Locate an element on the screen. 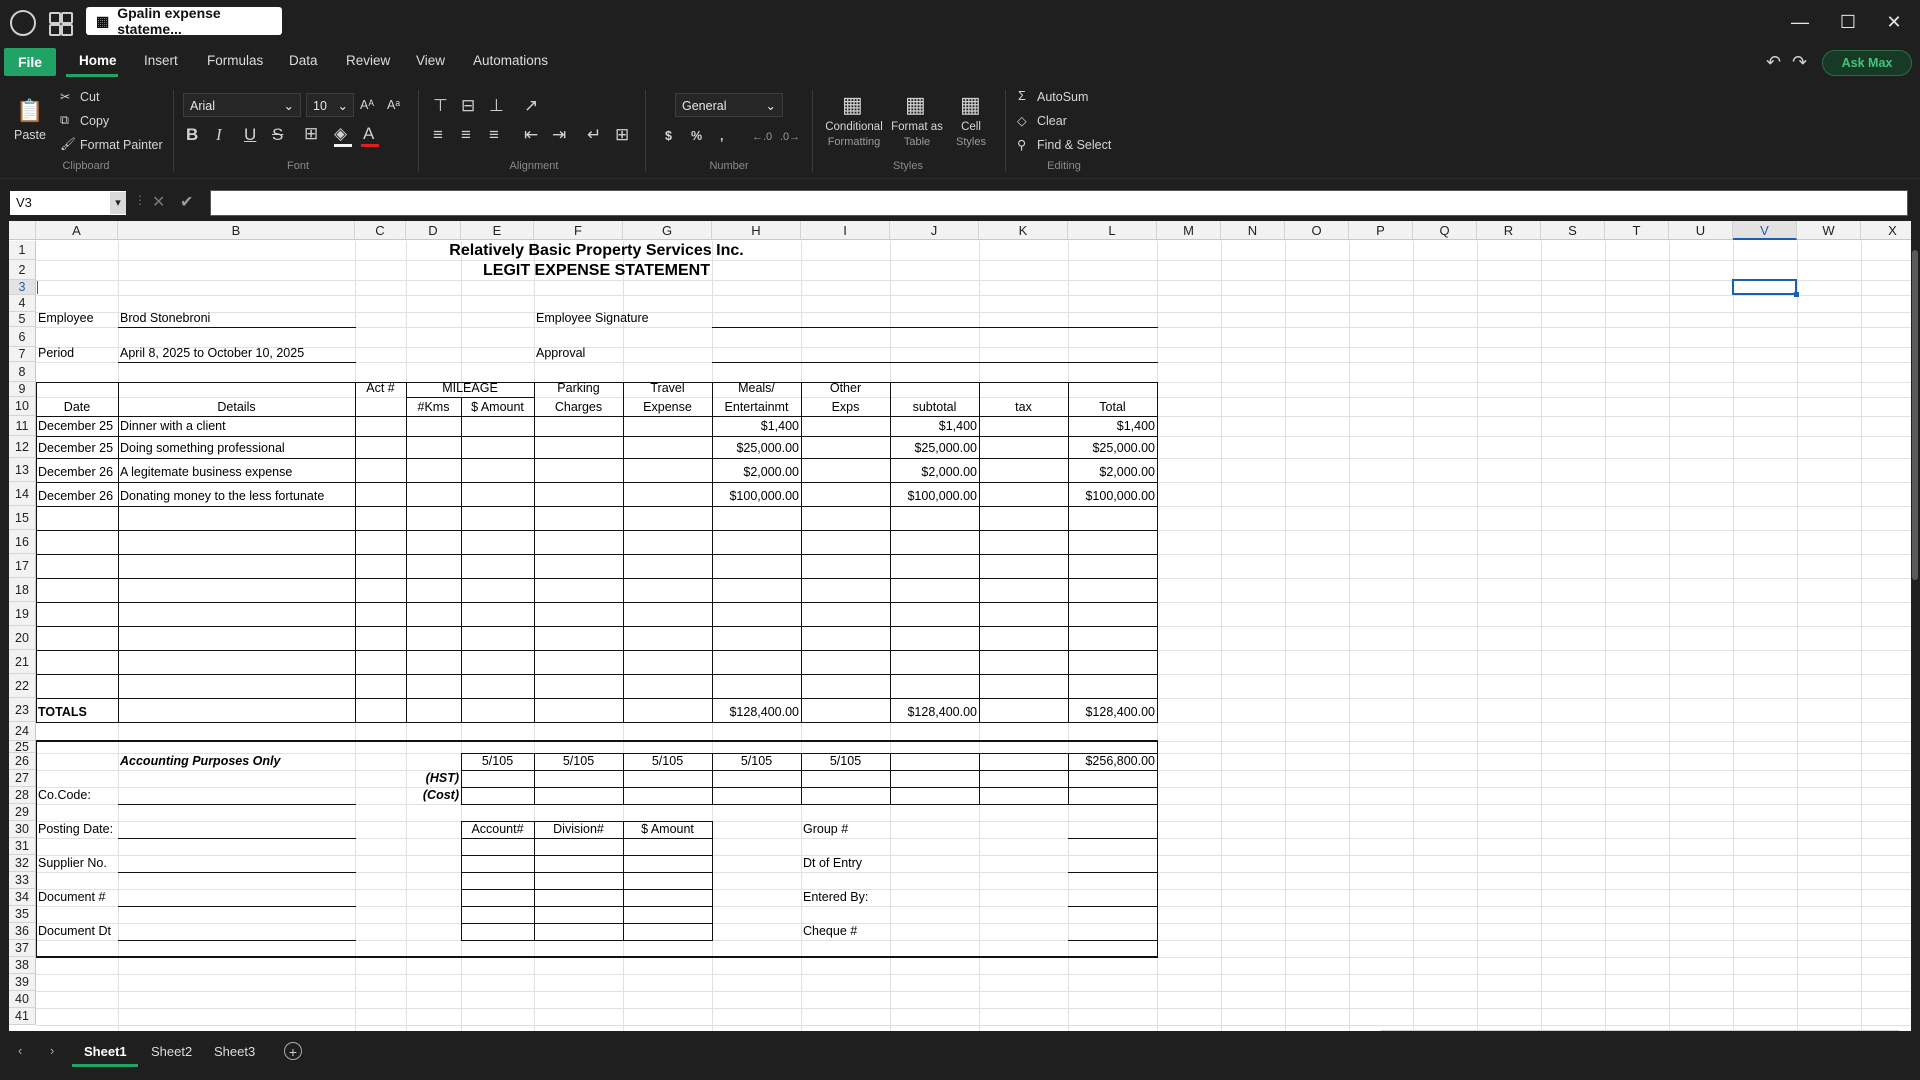  entry-total: $100,000.00 is located at coordinates (1112, 496).